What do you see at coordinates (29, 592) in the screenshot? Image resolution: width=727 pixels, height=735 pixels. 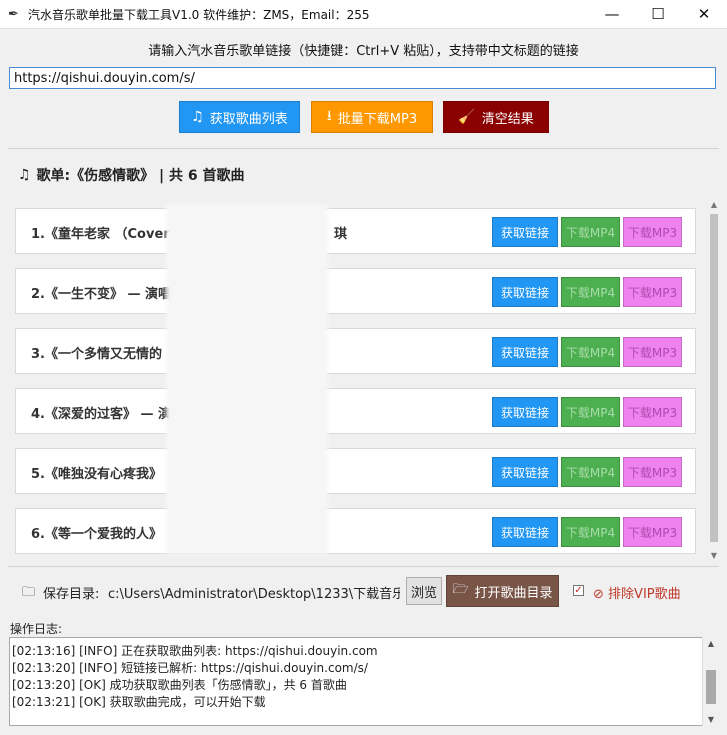 I see `folder-icon: 🗀` at bounding box center [29, 592].